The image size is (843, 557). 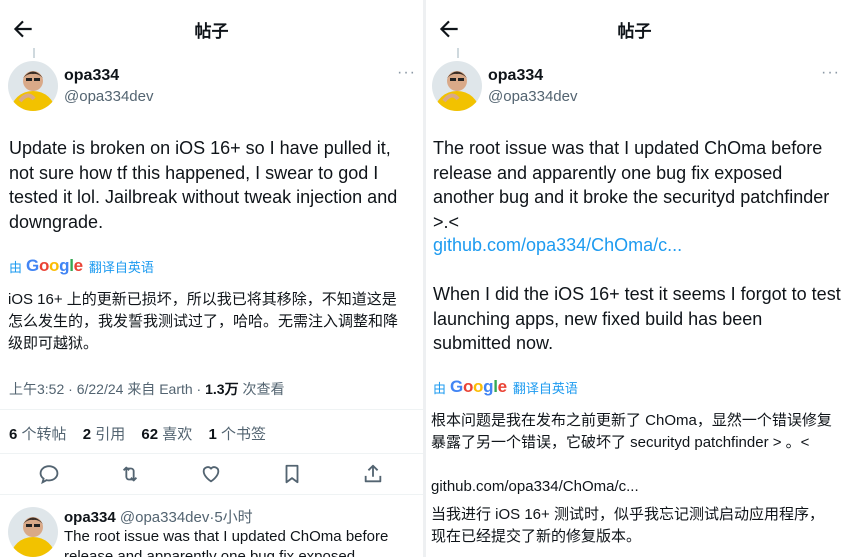 What do you see at coordinates (90, 517) in the screenshot?
I see `reply-author-name: opa334` at bounding box center [90, 517].